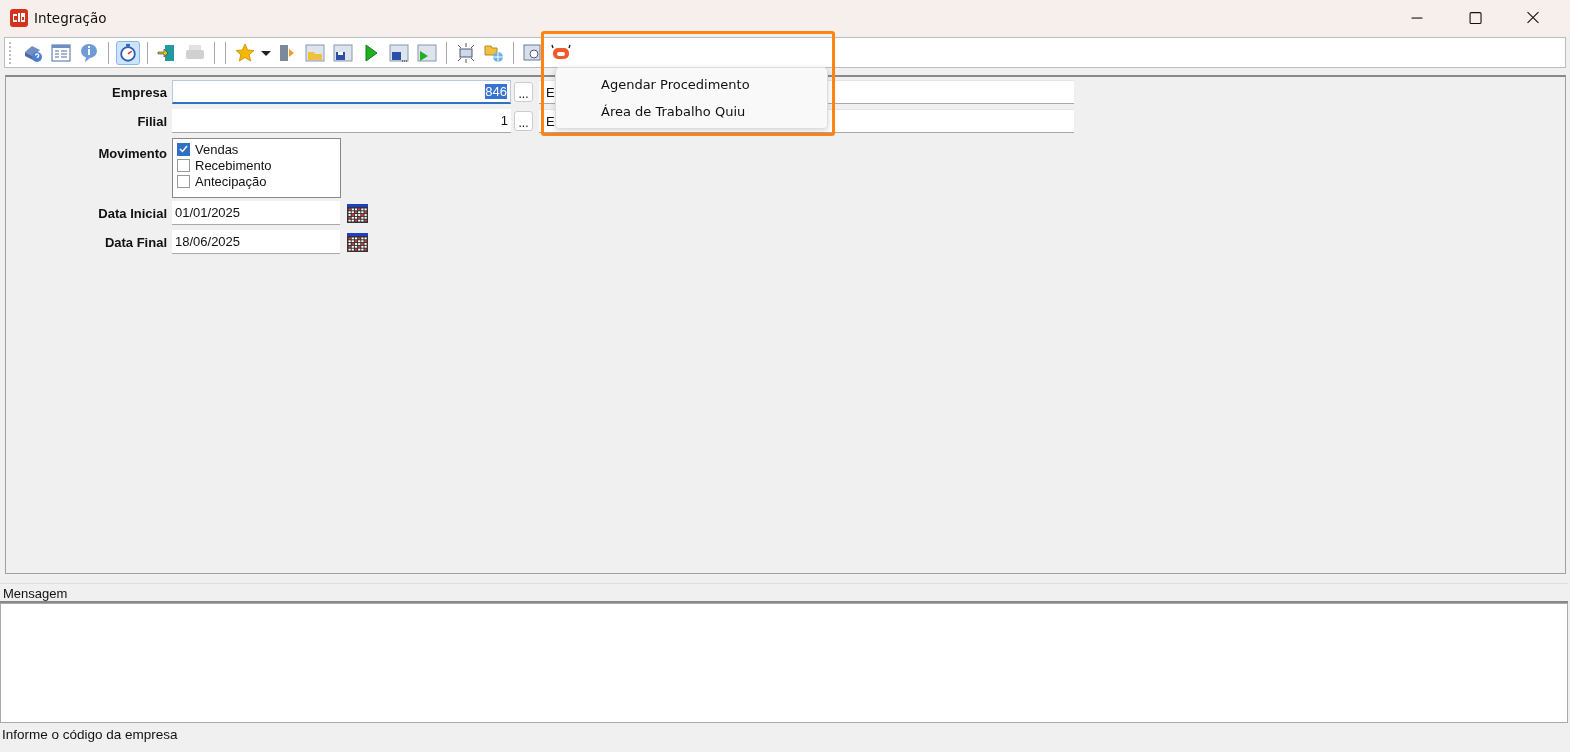 Image resolution: width=1570 pixels, height=752 pixels. What do you see at coordinates (70, 17) in the screenshot?
I see `window-title: Integração` at bounding box center [70, 17].